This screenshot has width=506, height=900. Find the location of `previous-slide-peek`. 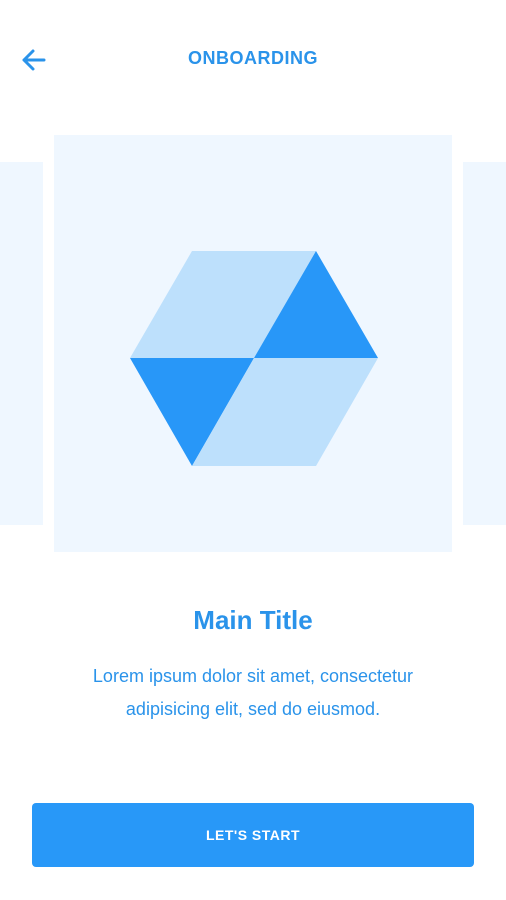

previous-slide-peek is located at coordinates (21, 343).